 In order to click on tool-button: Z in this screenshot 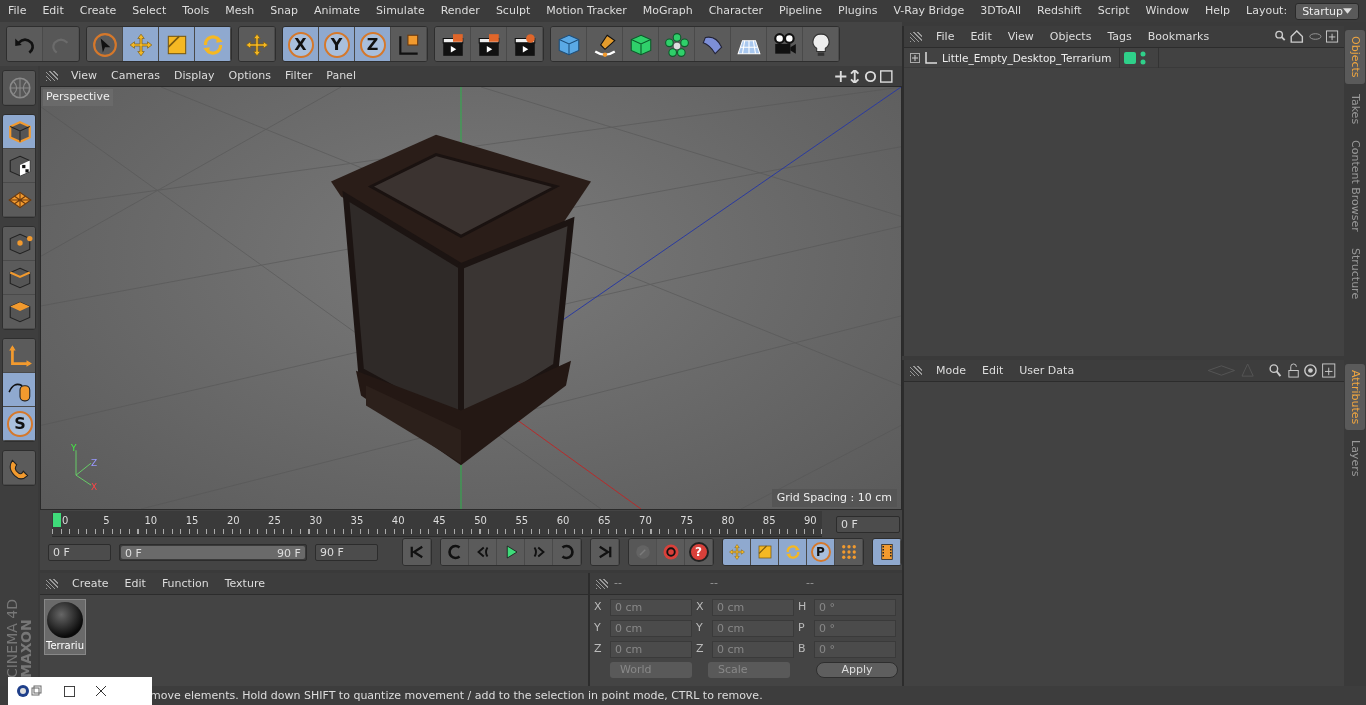, I will do `click(373, 44)`.